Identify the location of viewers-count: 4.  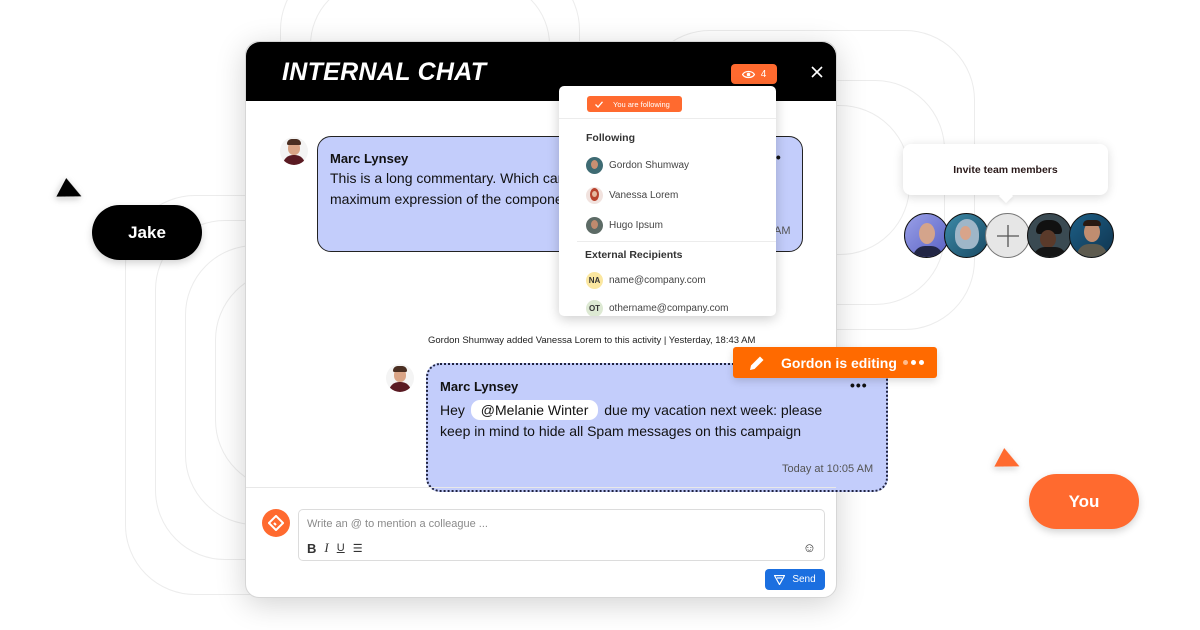
(763, 74).